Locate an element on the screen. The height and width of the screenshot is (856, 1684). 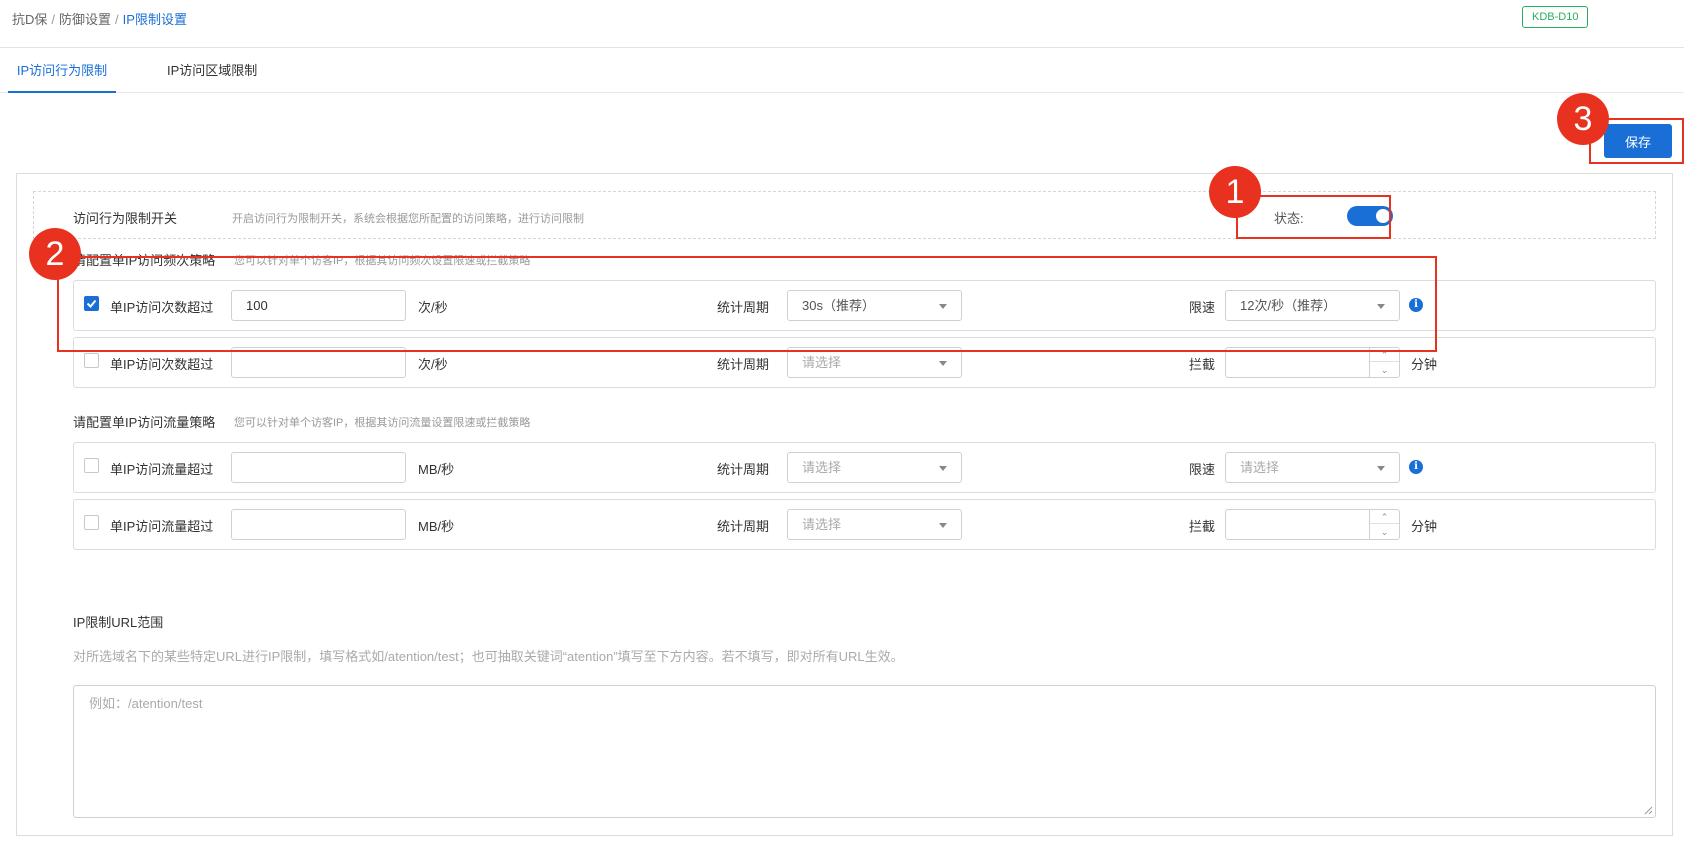
breadcrumb-current: IP限制设置 is located at coordinates (154, 19).